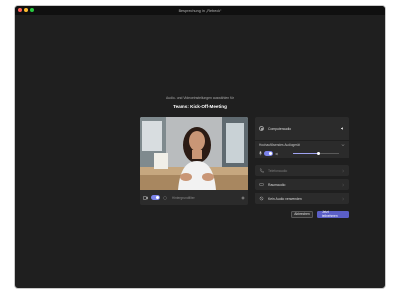  What do you see at coordinates (333, 214) in the screenshot?
I see `join-now-button: Jetzt teilnehmen` at bounding box center [333, 214].